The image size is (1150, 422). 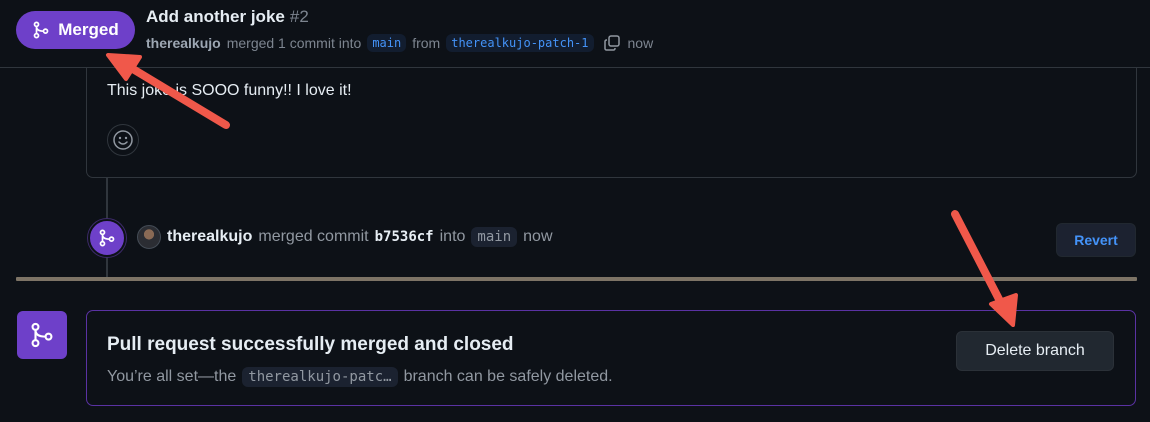 I want to click on copy-icon, so click(x=612, y=43).